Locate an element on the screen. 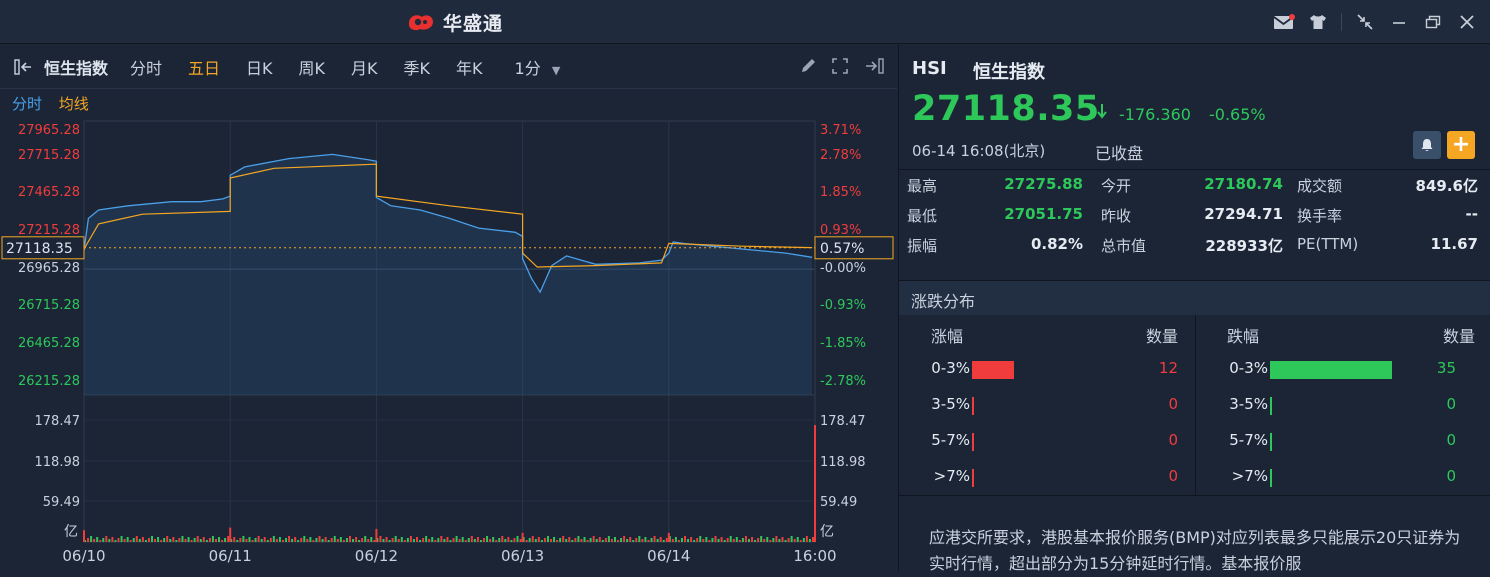 The image size is (1490, 577). stat-label: PE(TTM) is located at coordinates (1328, 244).